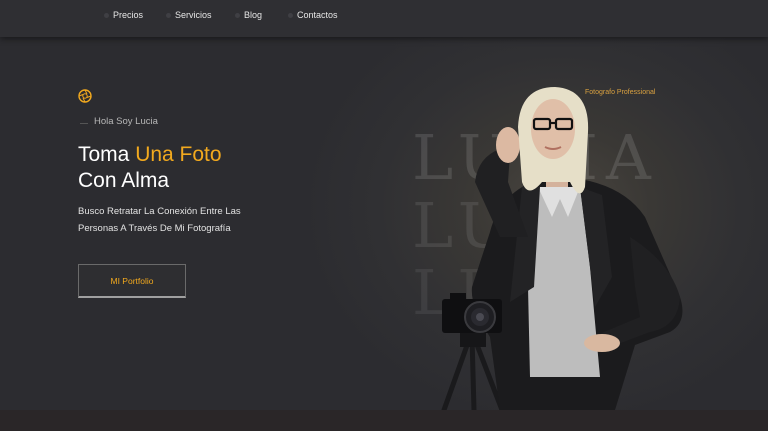 The image size is (768, 431). Describe the element at coordinates (384, 18) in the screenshot. I see `top-navigation: Precios Servicios Blog Contactos` at that location.